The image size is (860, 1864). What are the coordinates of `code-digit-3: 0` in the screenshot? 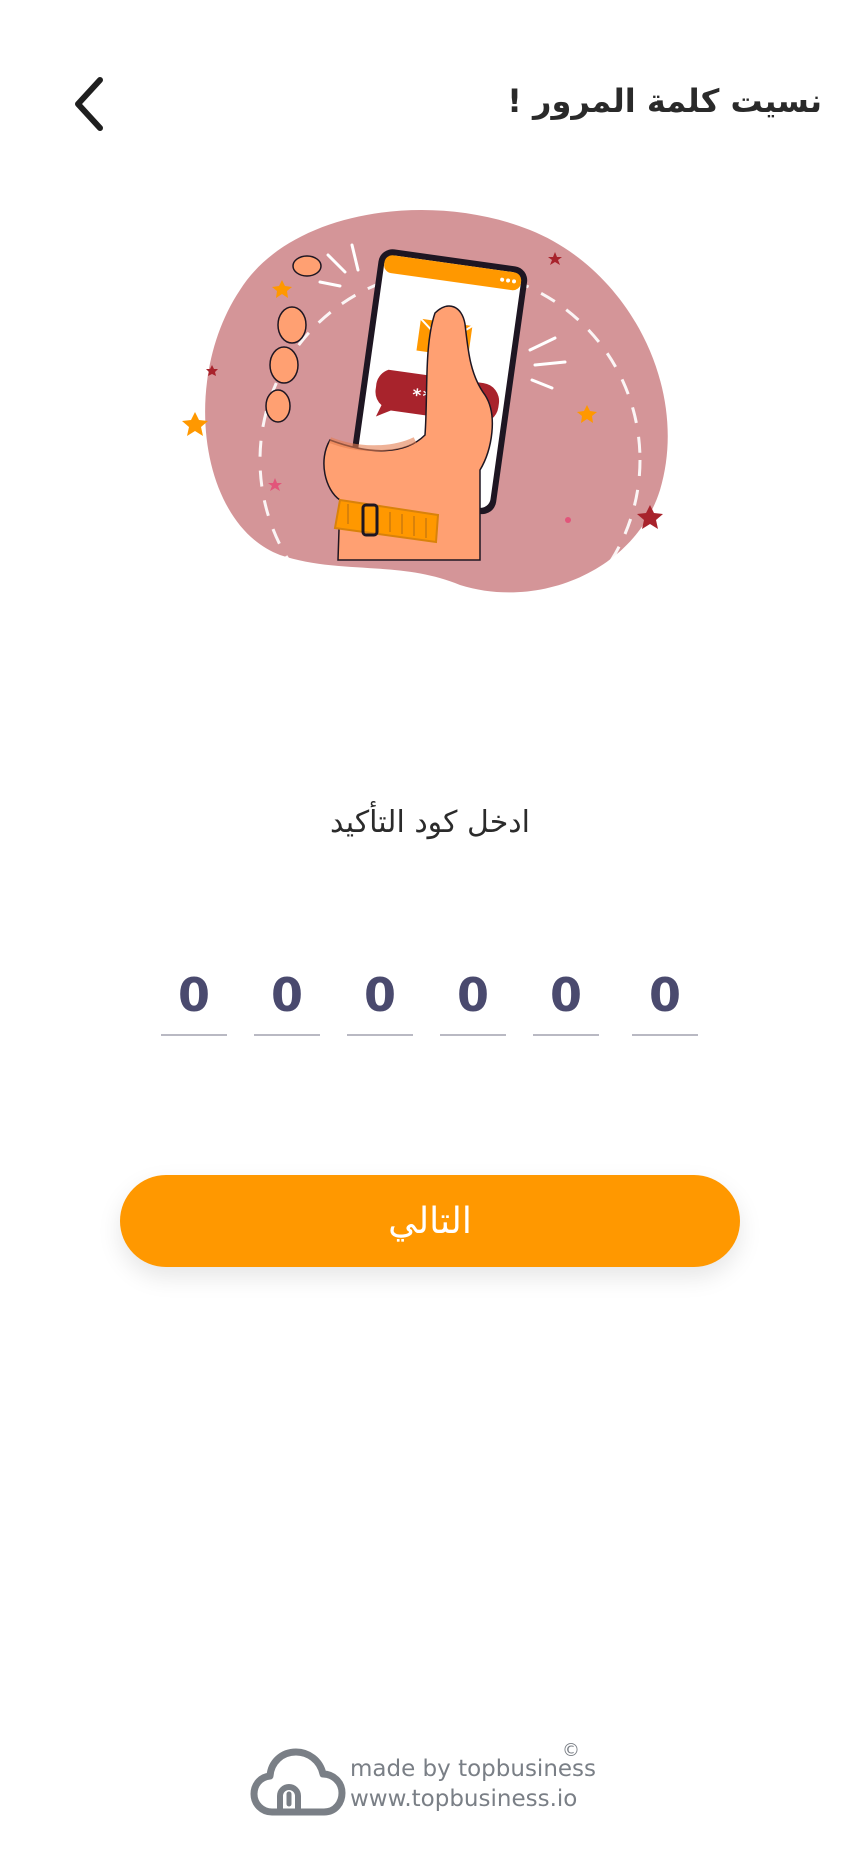 It's located at (380, 998).